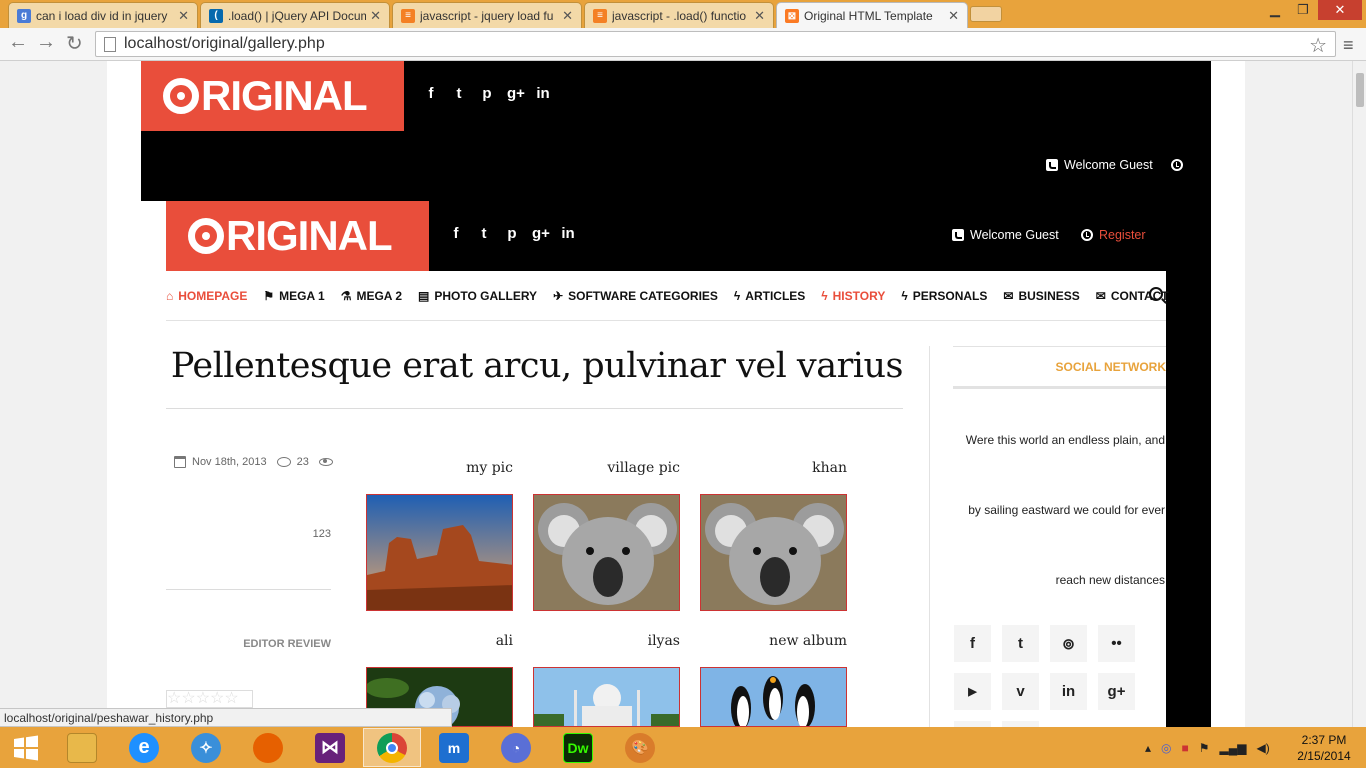 This screenshot has height=768, width=1366. Describe the element at coordinates (1233, 748) in the screenshot. I see `signal-icon: ▂▄▆` at that location.